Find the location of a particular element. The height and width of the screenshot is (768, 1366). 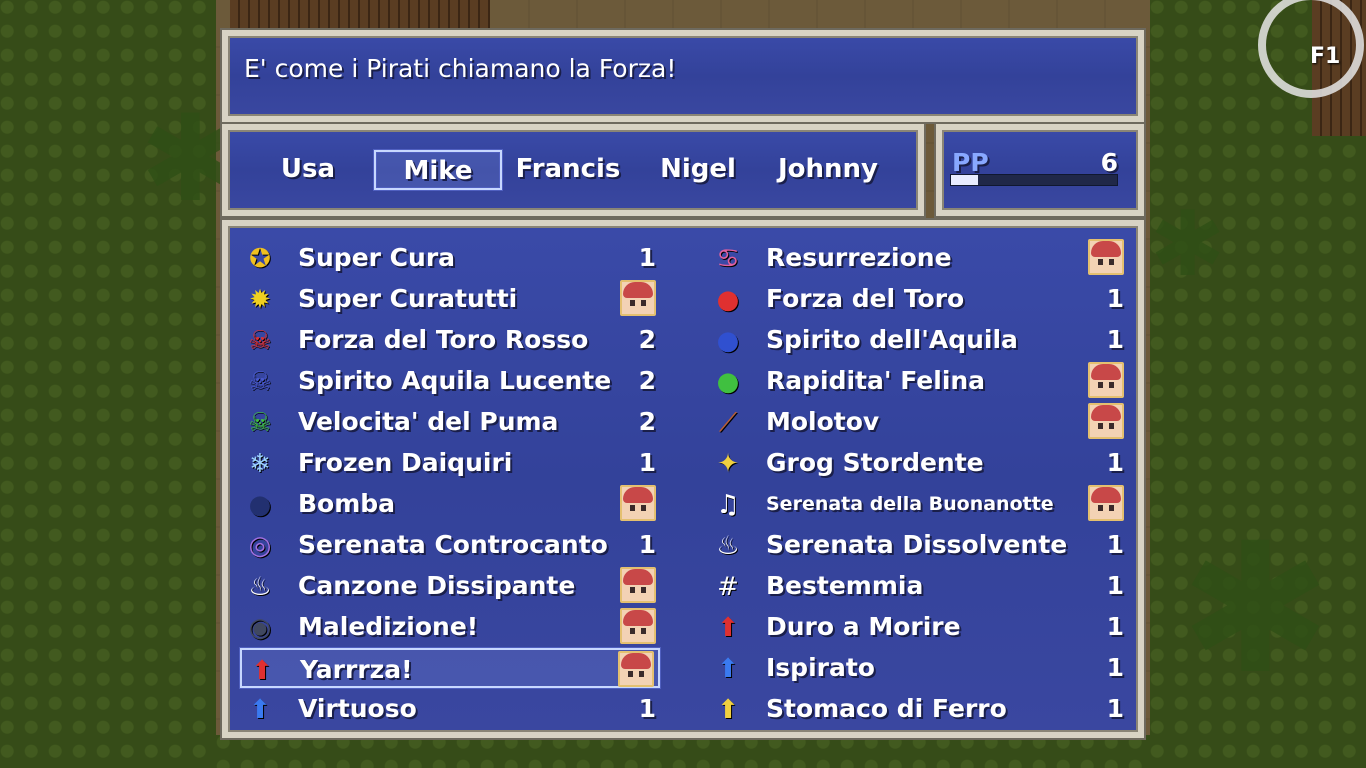

item-row: ◎ Serenata Controcanto 1 is located at coordinates (450, 545).